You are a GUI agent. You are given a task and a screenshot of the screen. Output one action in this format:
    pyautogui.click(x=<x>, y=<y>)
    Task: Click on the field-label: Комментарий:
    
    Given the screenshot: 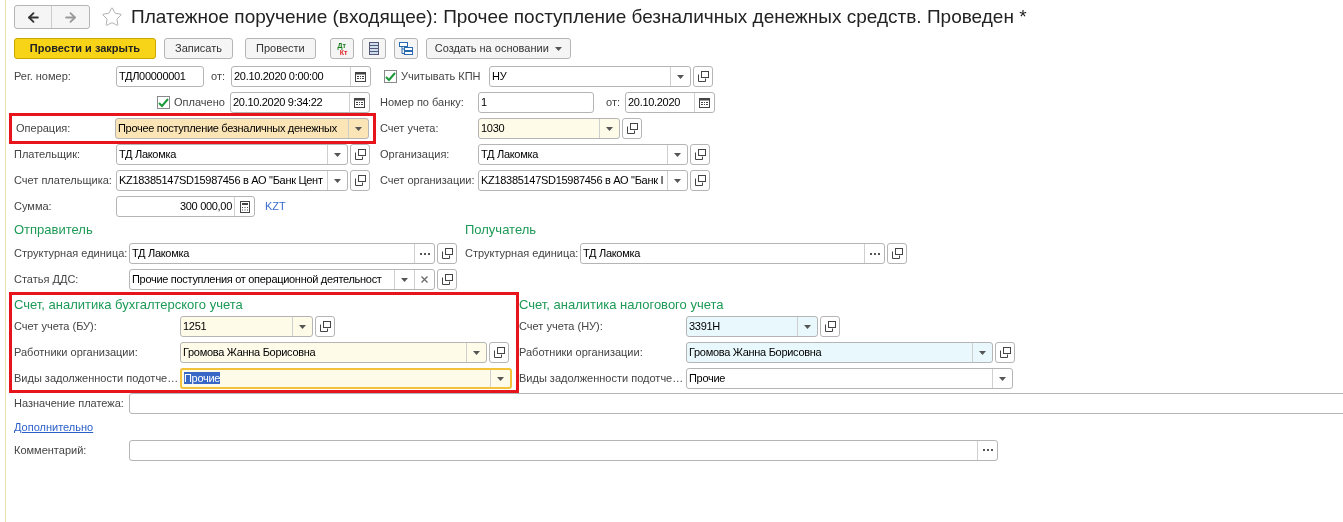 What is the action you would take?
    pyautogui.click(x=51, y=450)
    